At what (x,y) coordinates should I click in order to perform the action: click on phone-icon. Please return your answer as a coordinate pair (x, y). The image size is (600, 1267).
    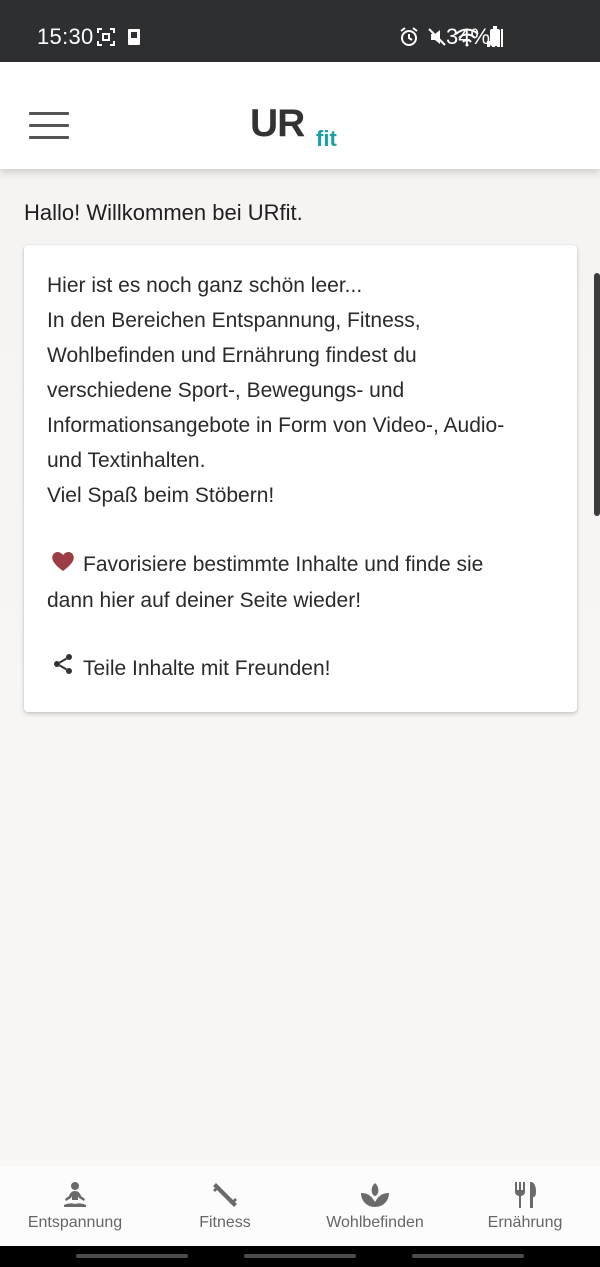
    Looking at the image, I should click on (134, 37).